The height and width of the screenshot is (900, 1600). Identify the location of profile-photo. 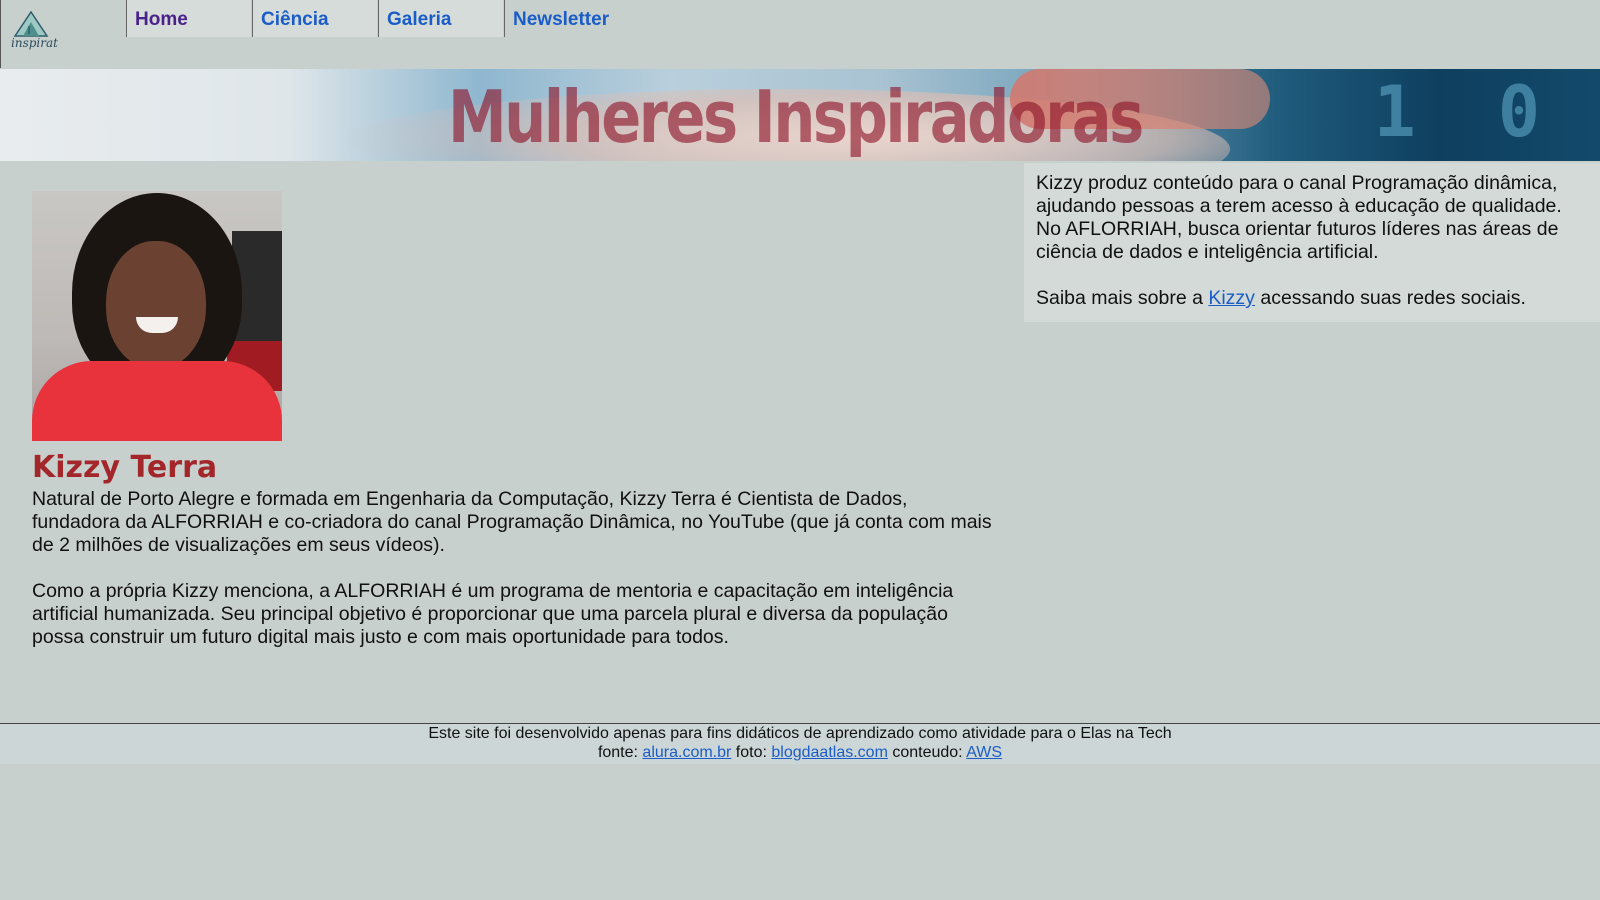
(157, 316).